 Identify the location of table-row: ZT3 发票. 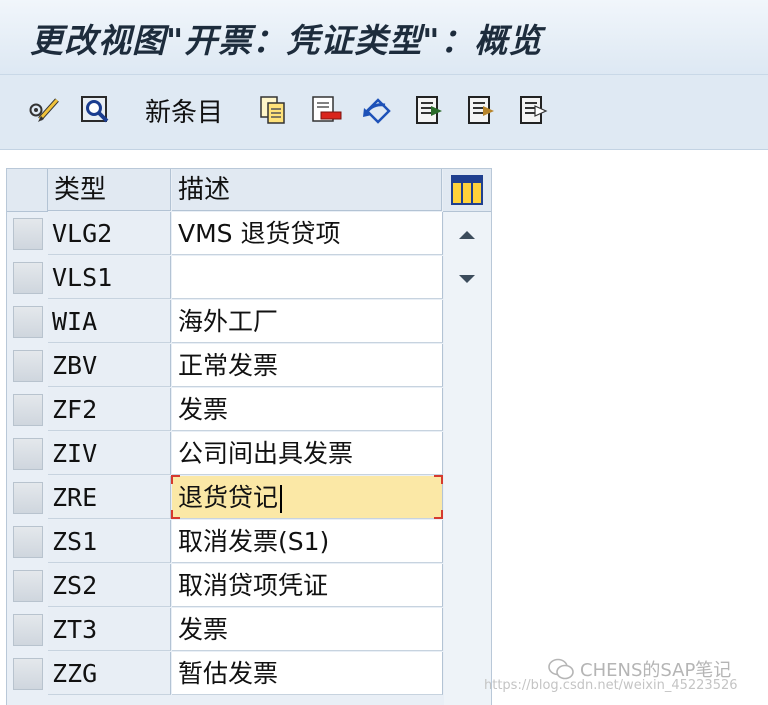
(225, 630).